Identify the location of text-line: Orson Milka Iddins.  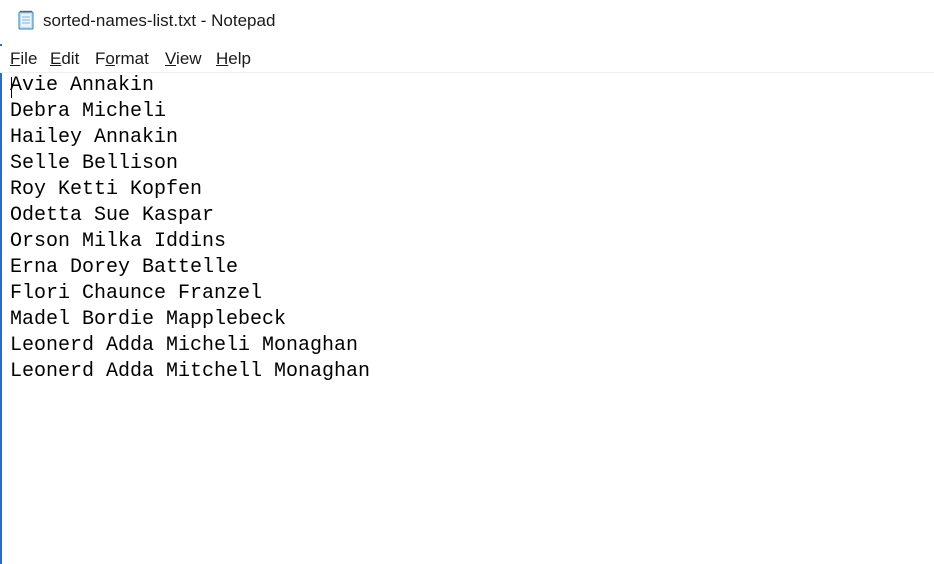
(190, 242).